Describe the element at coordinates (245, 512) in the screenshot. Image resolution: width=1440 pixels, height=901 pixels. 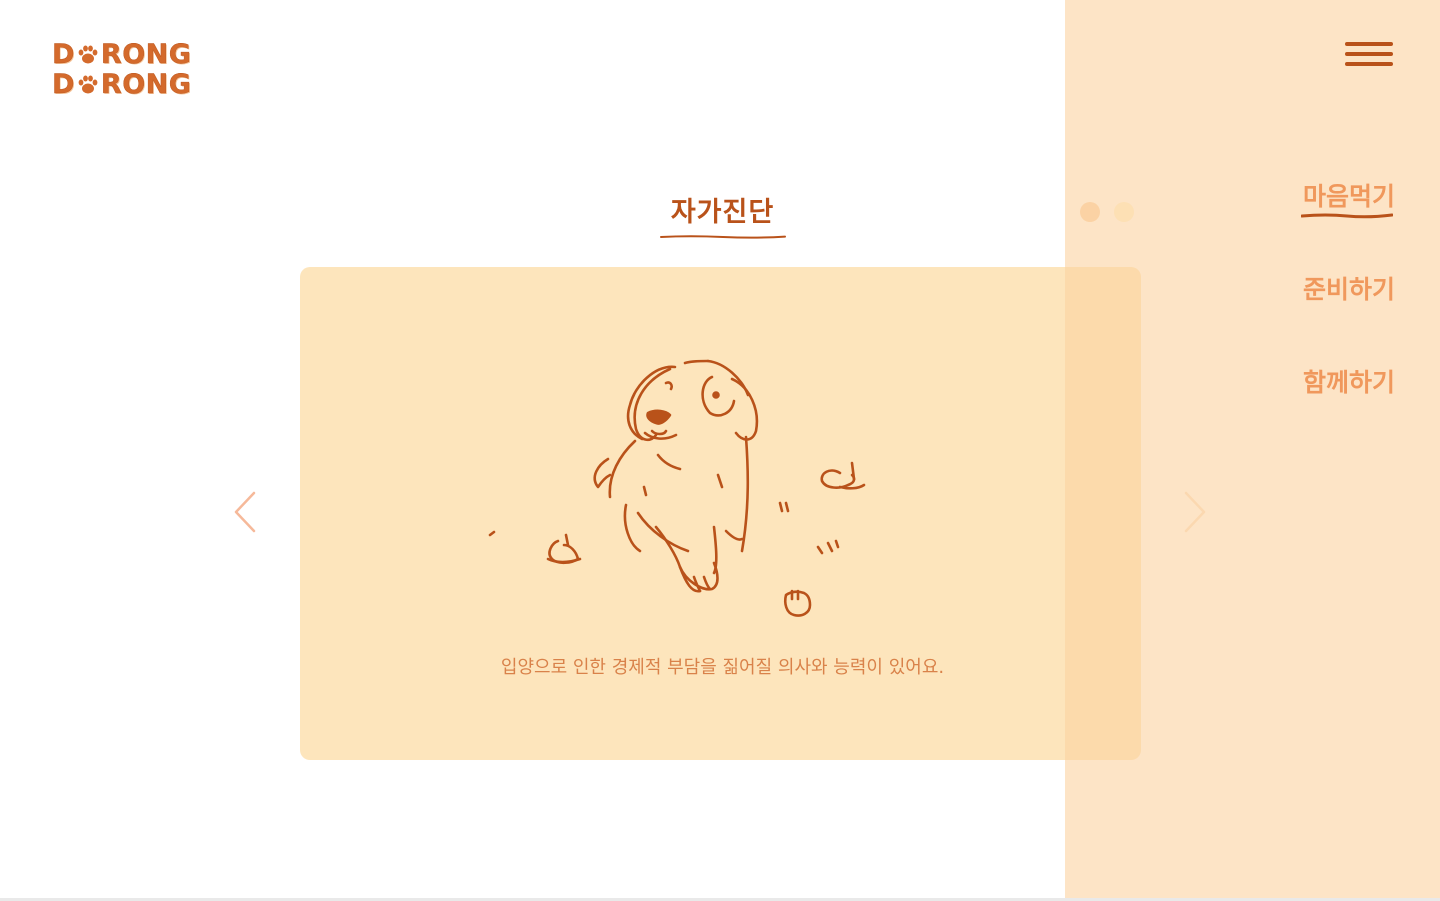
I see `chevron-left-icon` at that location.